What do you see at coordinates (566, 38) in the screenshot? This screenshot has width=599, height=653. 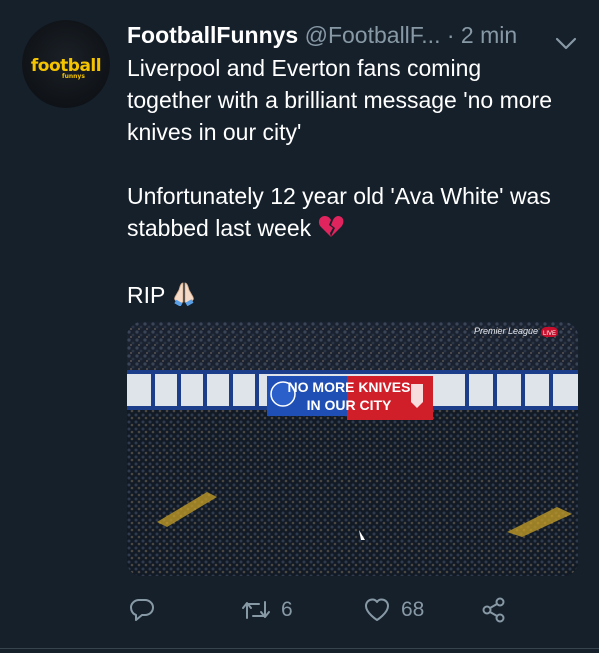 I see `caret-down-icon` at bounding box center [566, 38].